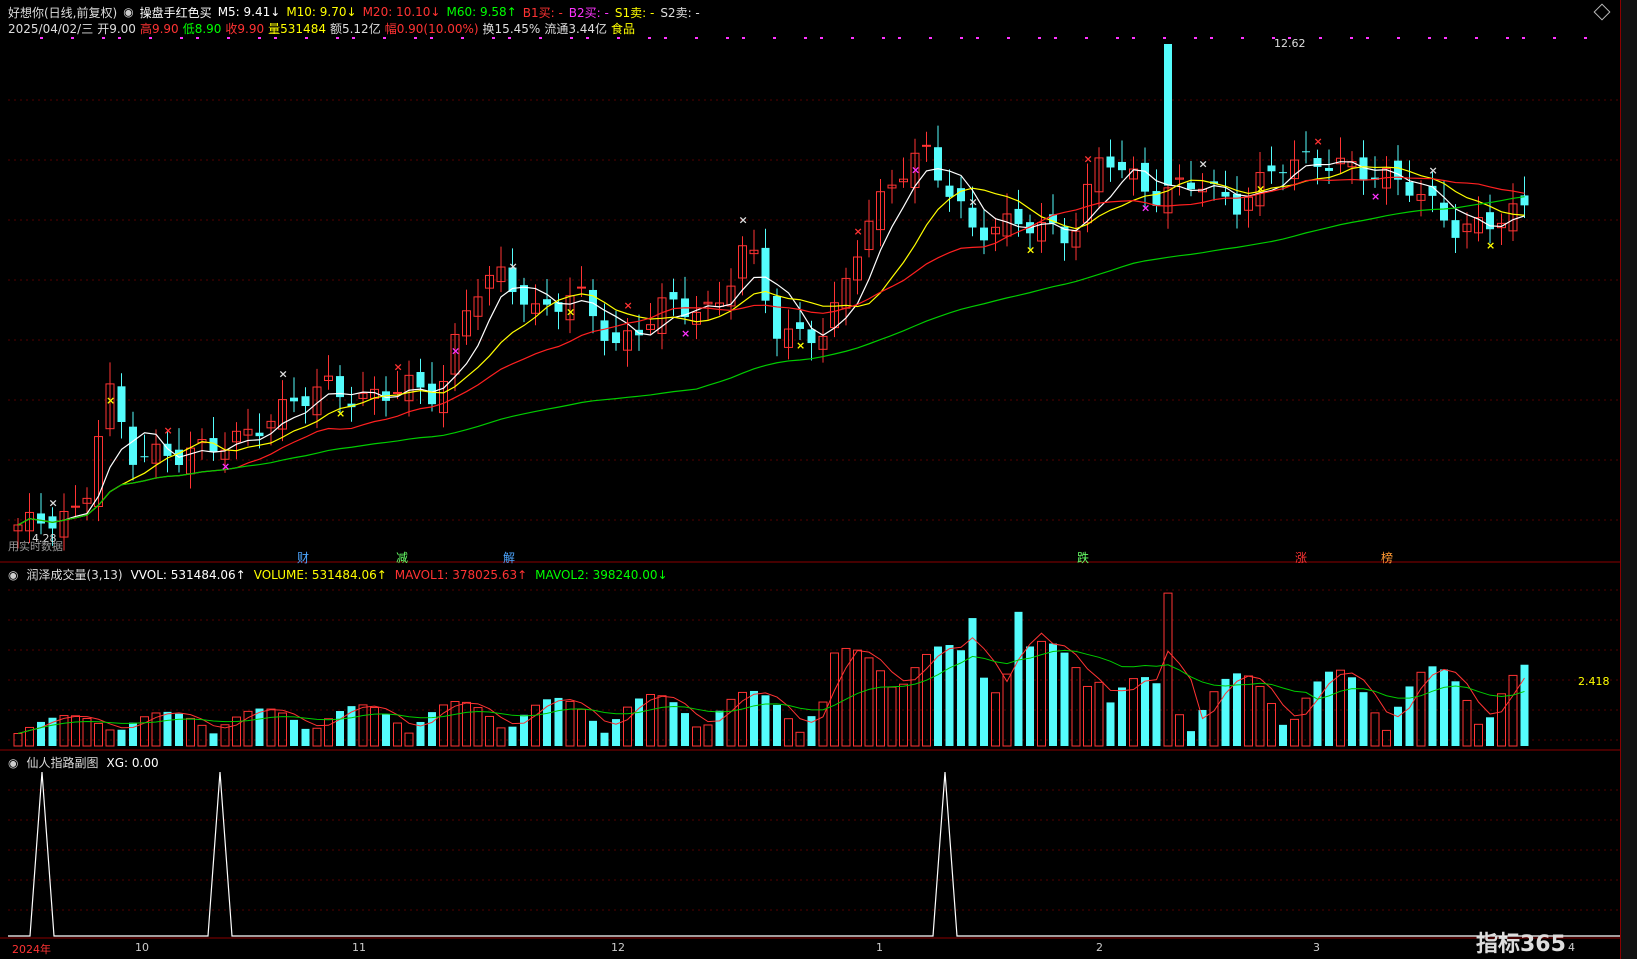  What do you see at coordinates (74, 574) in the screenshot?
I see `volume-panel-title: 润泽成交量(3,13)` at bounding box center [74, 574].